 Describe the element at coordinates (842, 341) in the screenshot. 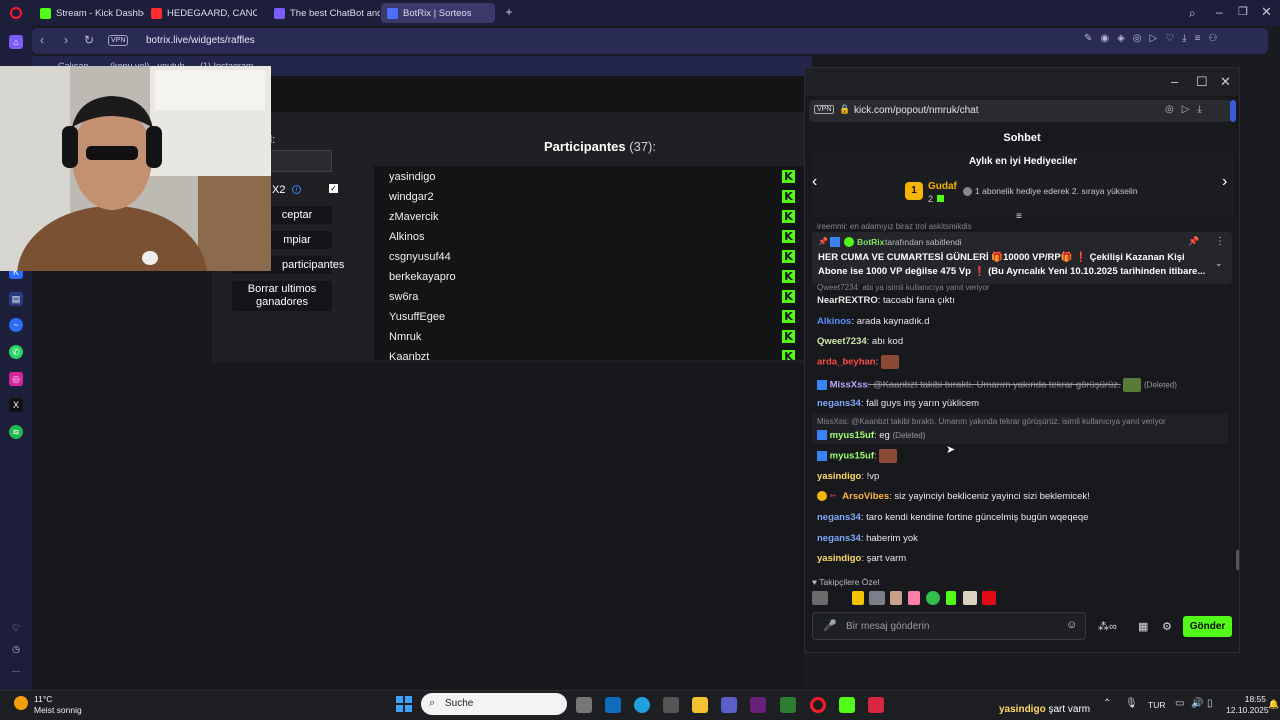

I see `chat-username: Qweet7234` at that location.